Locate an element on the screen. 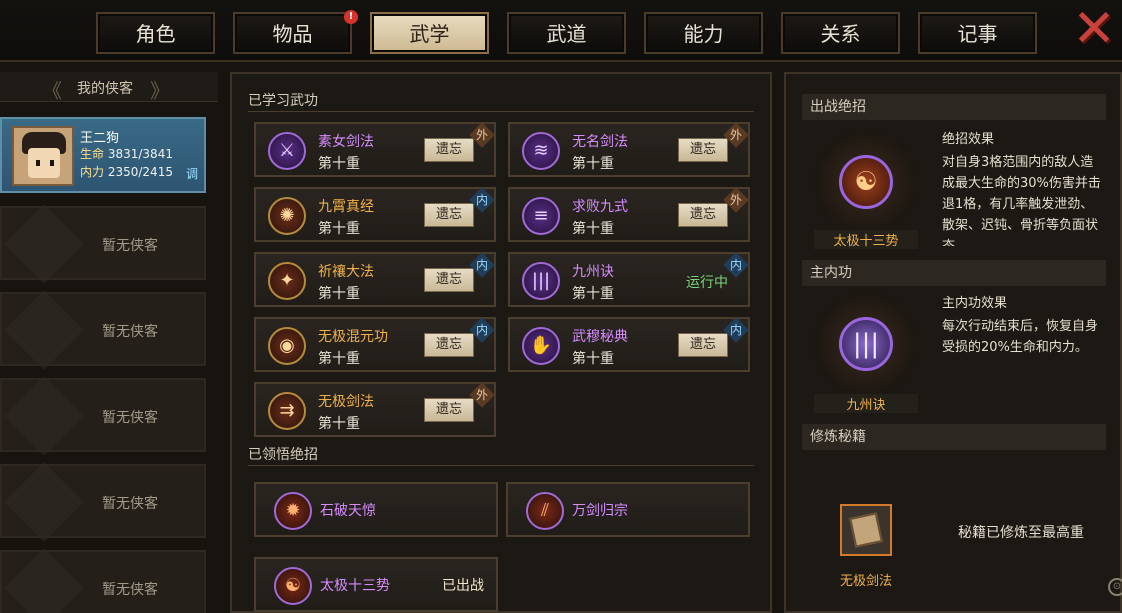 This screenshot has width=1122, height=613. book-icon is located at coordinates (866, 530).